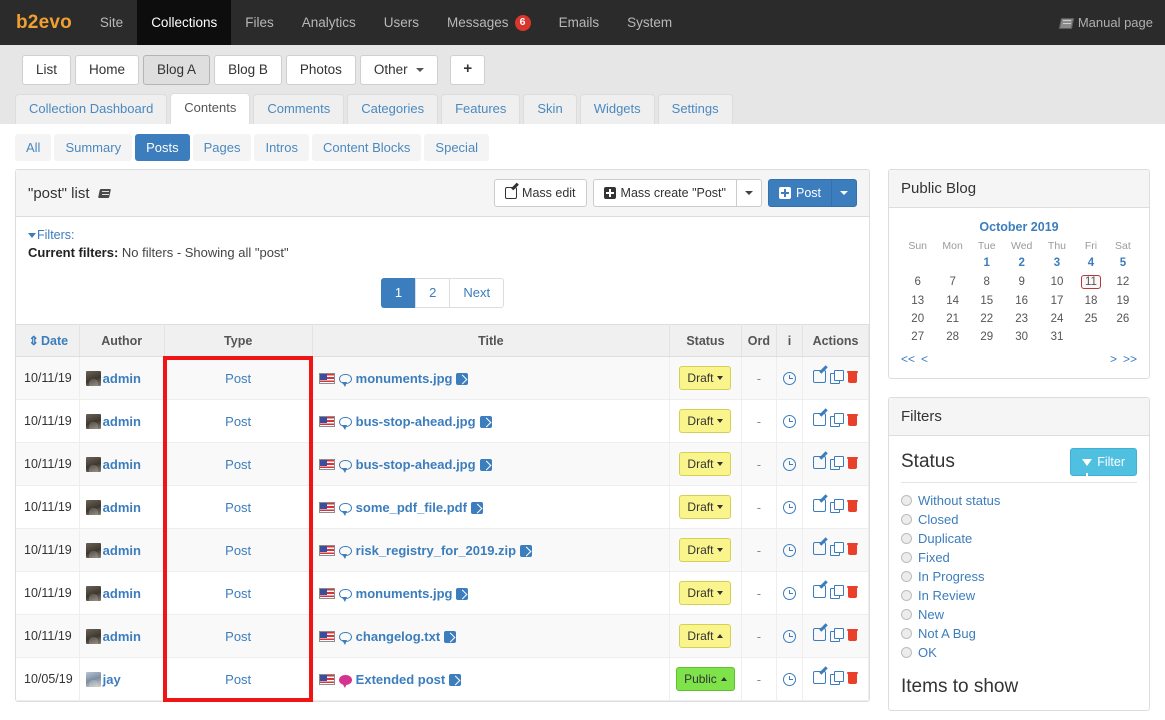 The image size is (1165, 720). I want to click on subtab-comments: Comments, so click(299, 109).